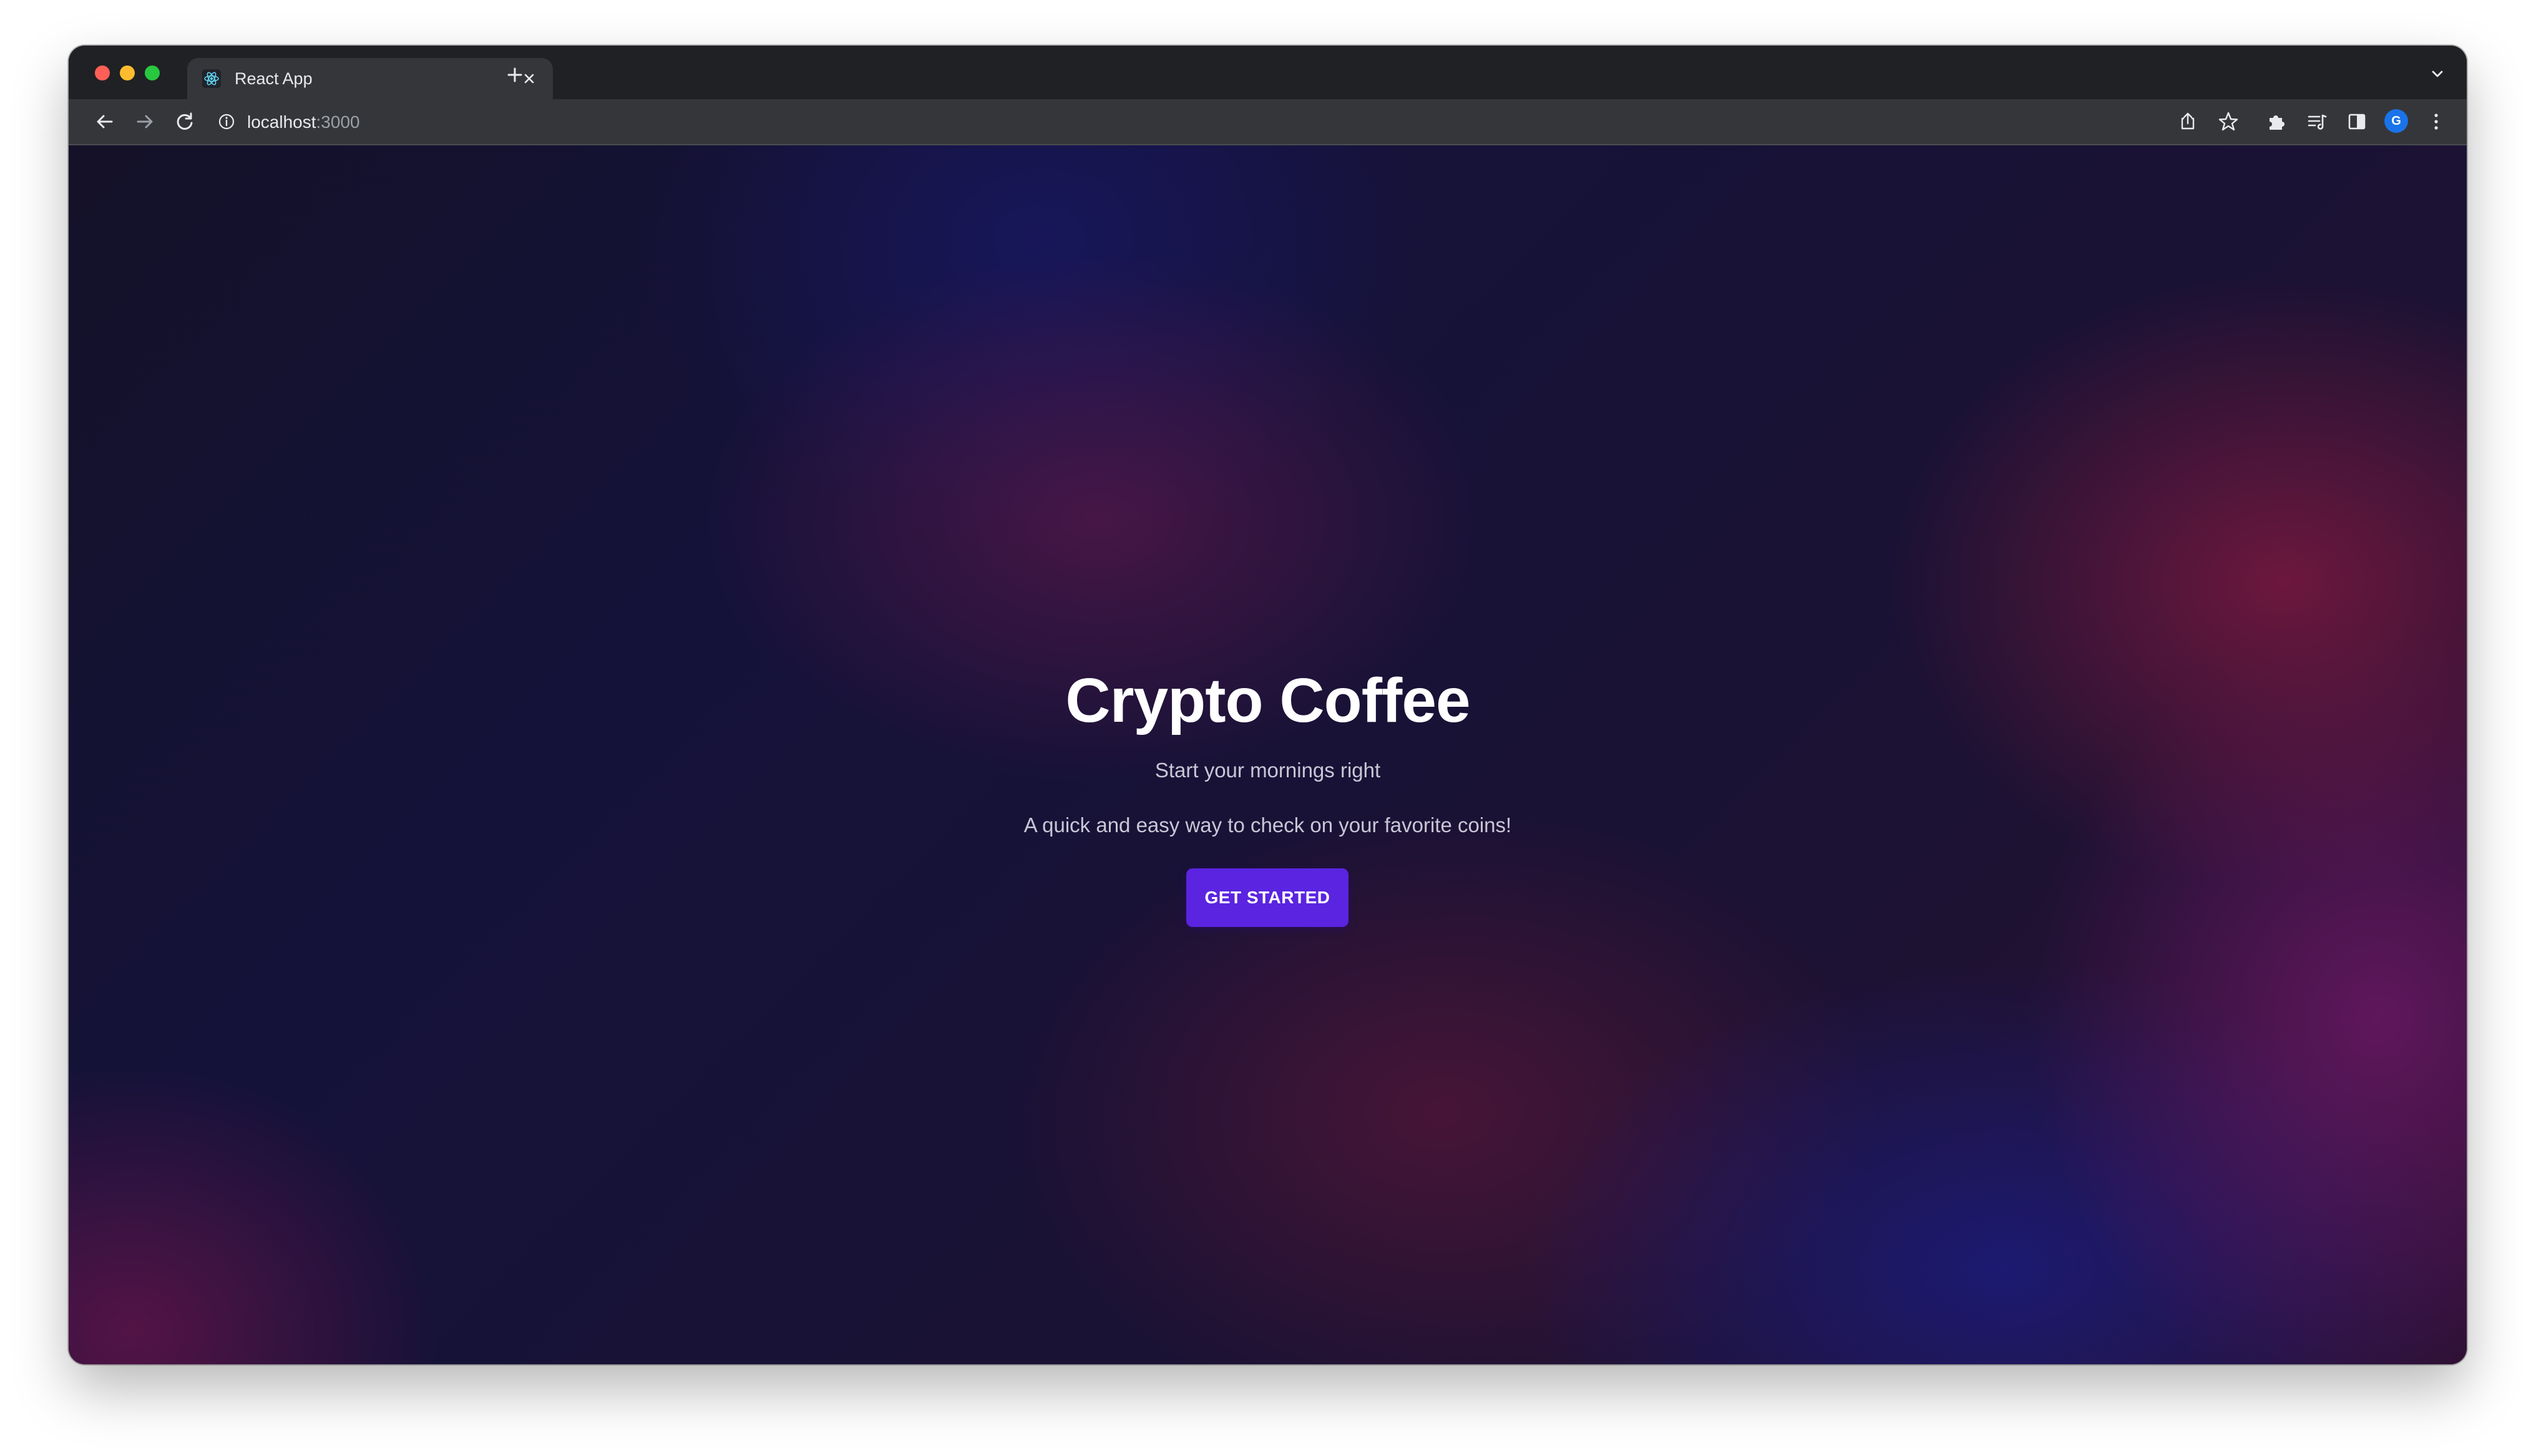  What do you see at coordinates (1267, 701) in the screenshot?
I see `page-title: Crypto Coffee` at bounding box center [1267, 701].